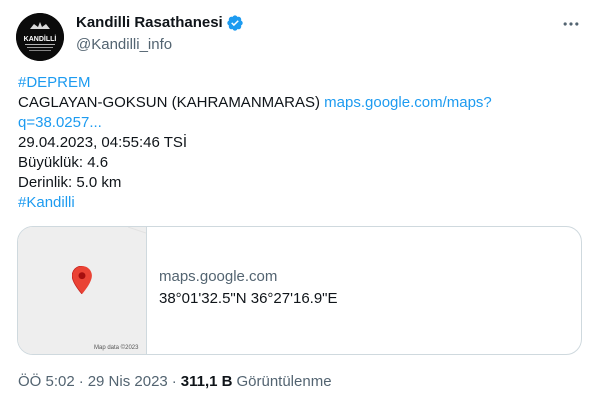 This screenshot has height=406, width=598. I want to click on tweet-time: ÖÖ 5:02, so click(46, 382).